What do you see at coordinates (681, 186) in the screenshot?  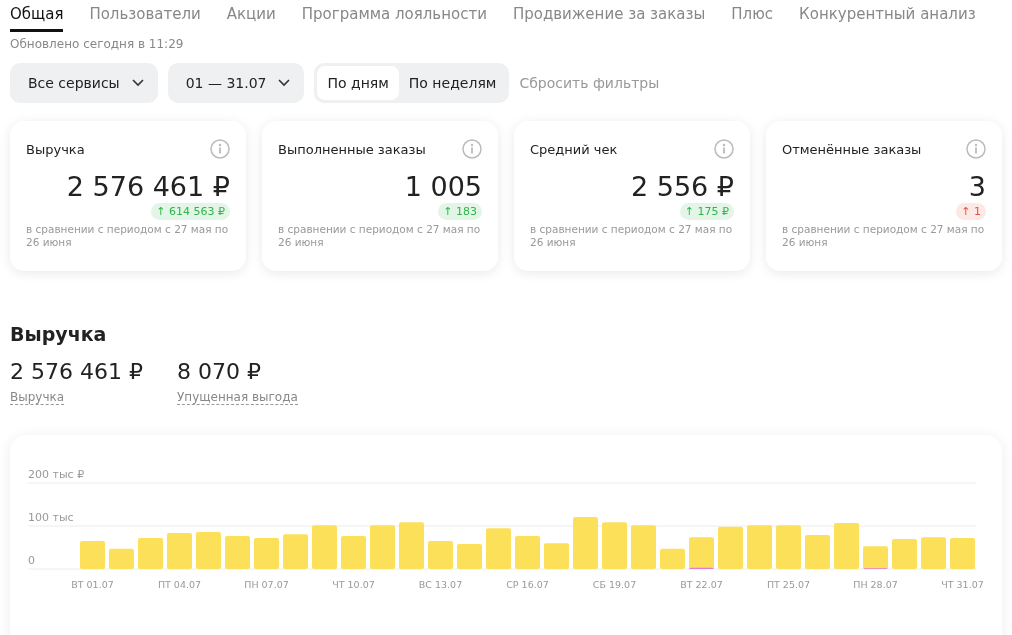 I see `metric-value: 2 556 ₽` at bounding box center [681, 186].